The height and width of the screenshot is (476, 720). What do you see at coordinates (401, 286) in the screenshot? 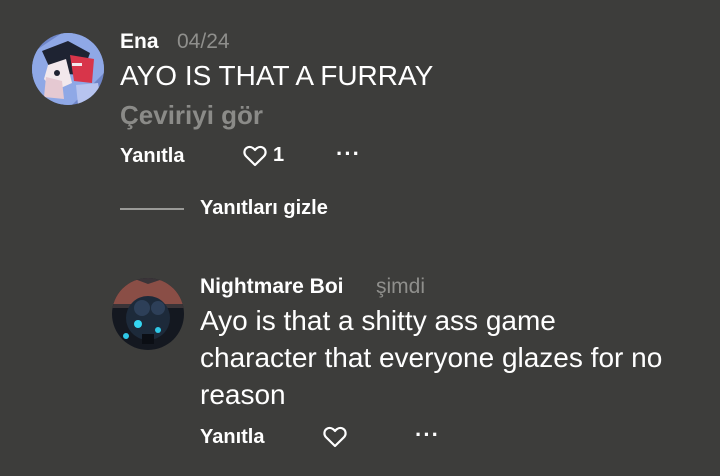
I see `comment-timestamp: şimdi` at bounding box center [401, 286].